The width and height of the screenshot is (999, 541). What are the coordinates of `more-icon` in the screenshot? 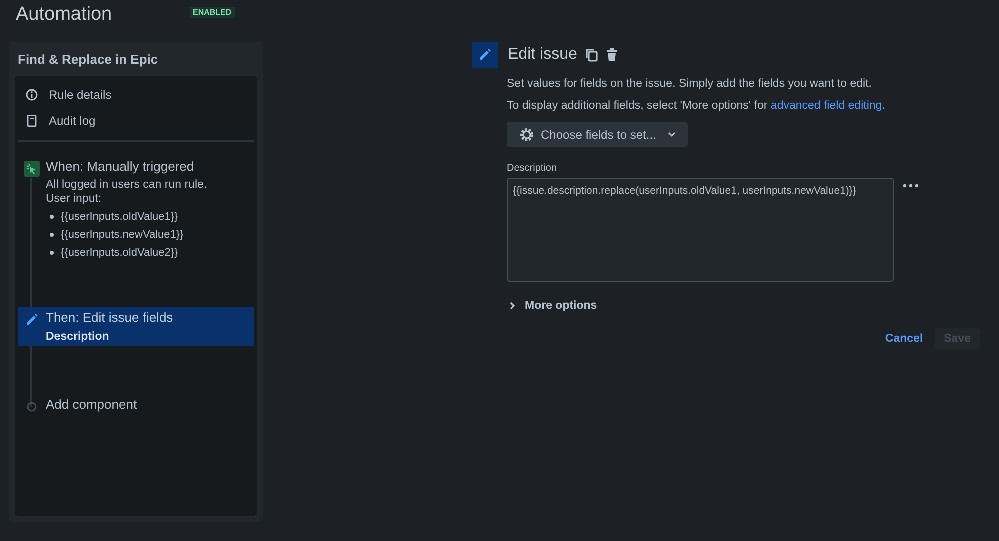 It's located at (911, 186).